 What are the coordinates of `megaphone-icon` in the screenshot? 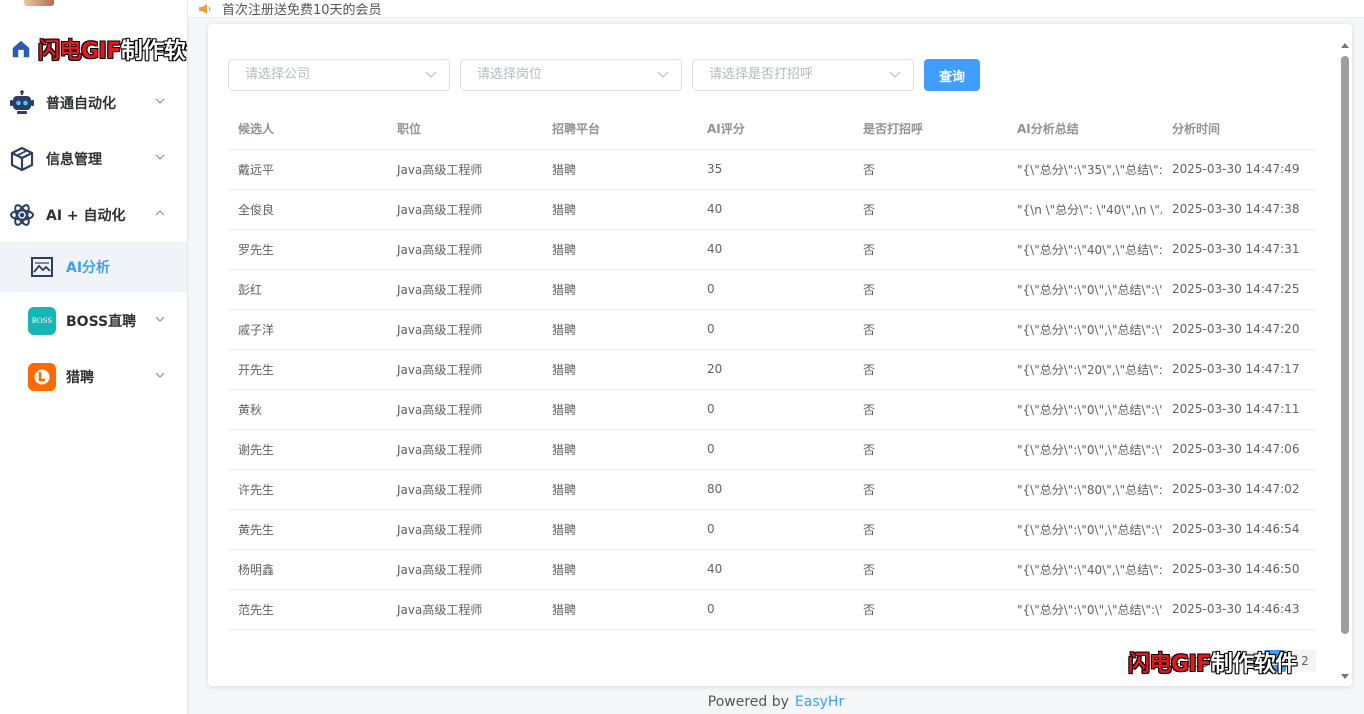 It's located at (205, 8).